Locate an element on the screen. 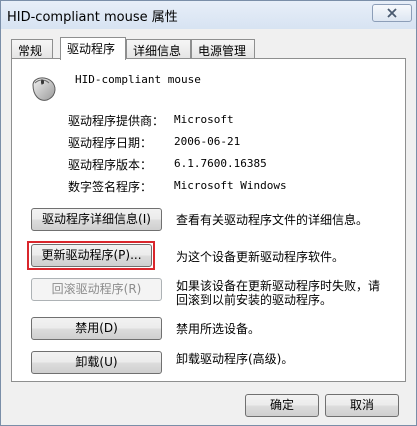  cancel-button: 取消 is located at coordinates (362, 405).